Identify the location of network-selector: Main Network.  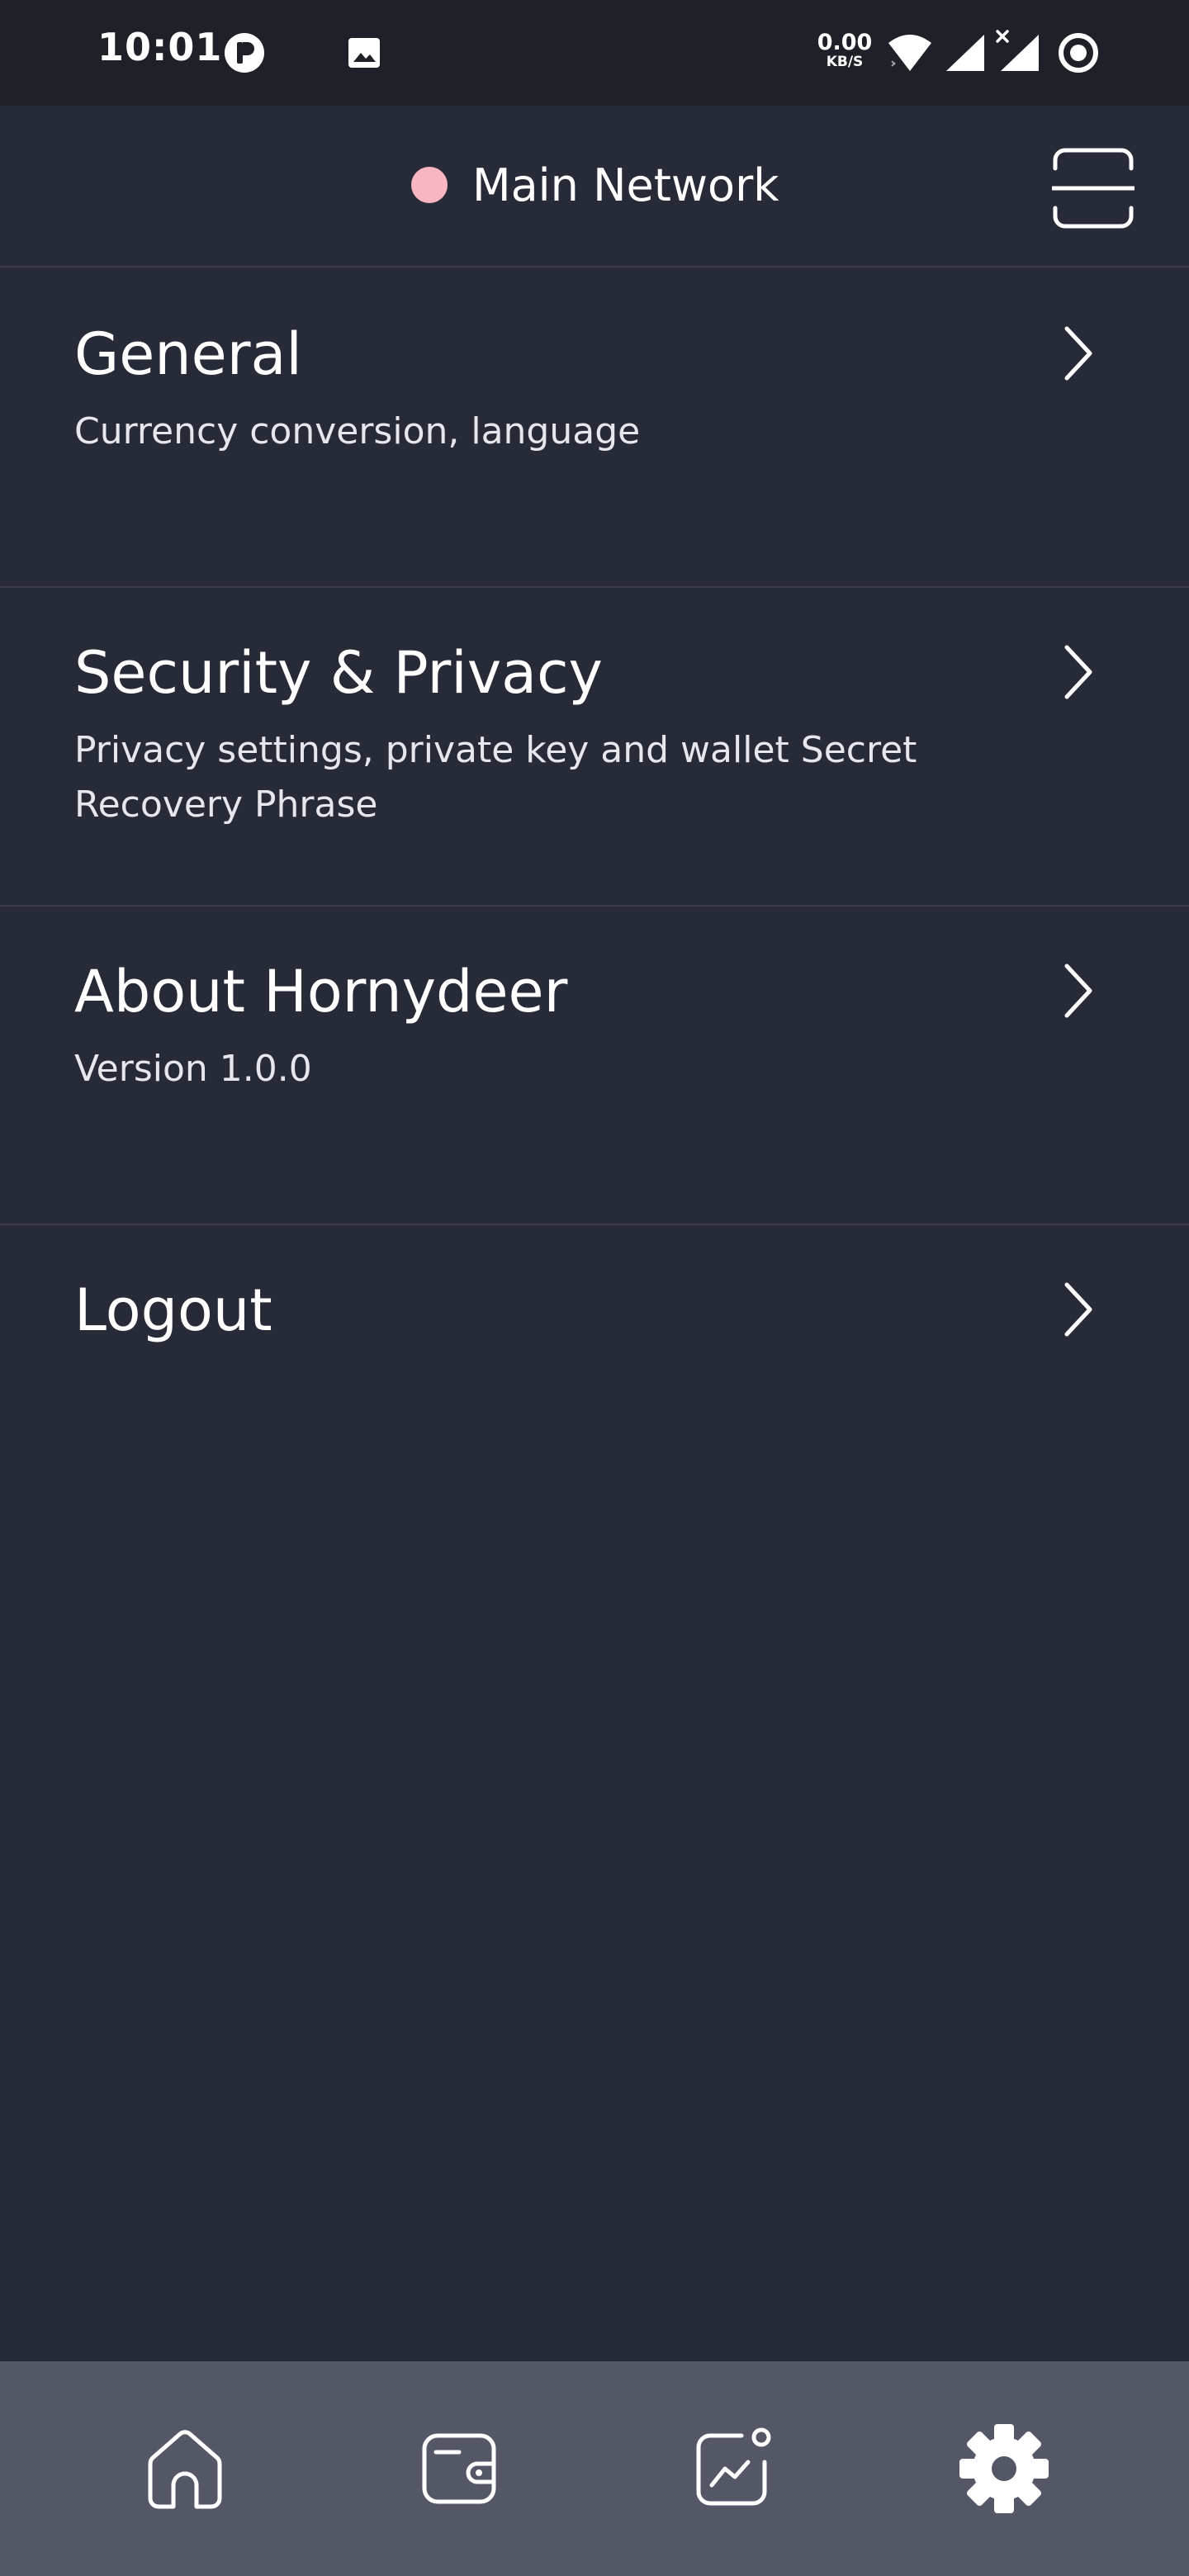
(595, 185).